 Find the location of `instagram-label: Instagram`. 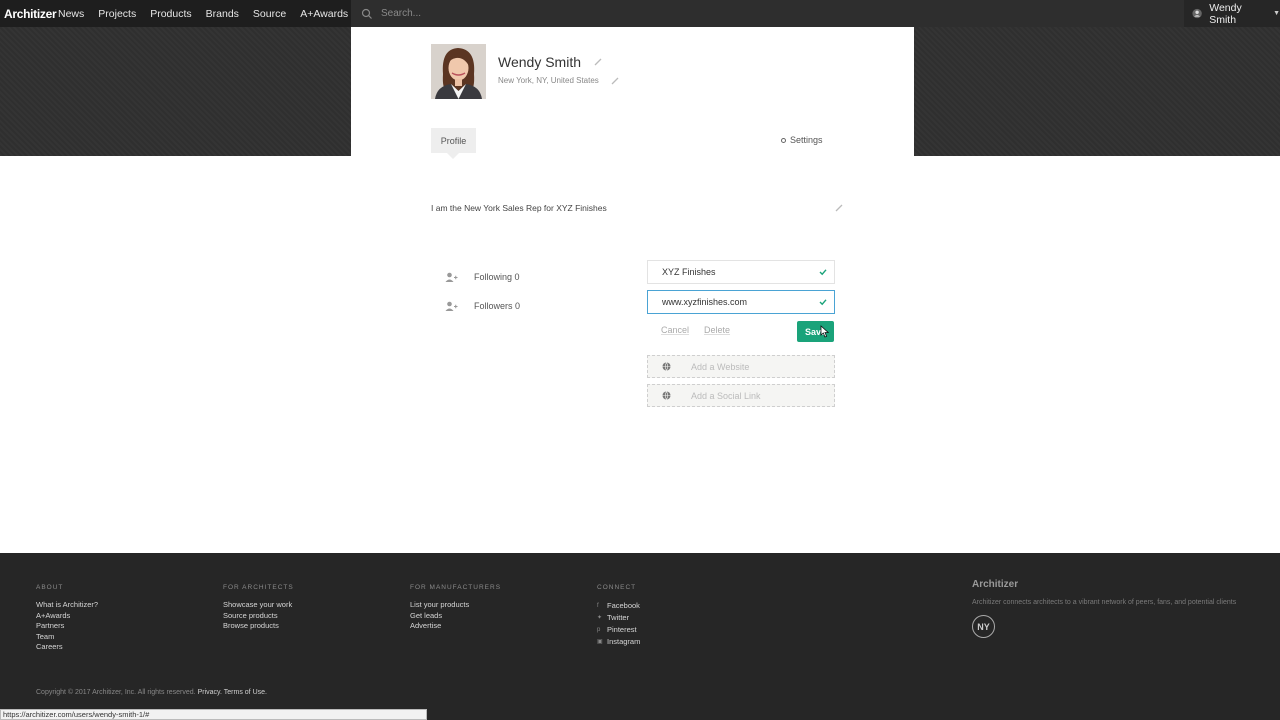

instagram-label: Instagram is located at coordinates (624, 641).